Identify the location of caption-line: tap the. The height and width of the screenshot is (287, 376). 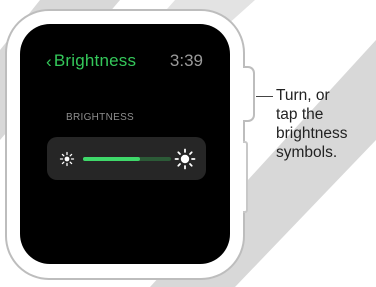
(300, 114).